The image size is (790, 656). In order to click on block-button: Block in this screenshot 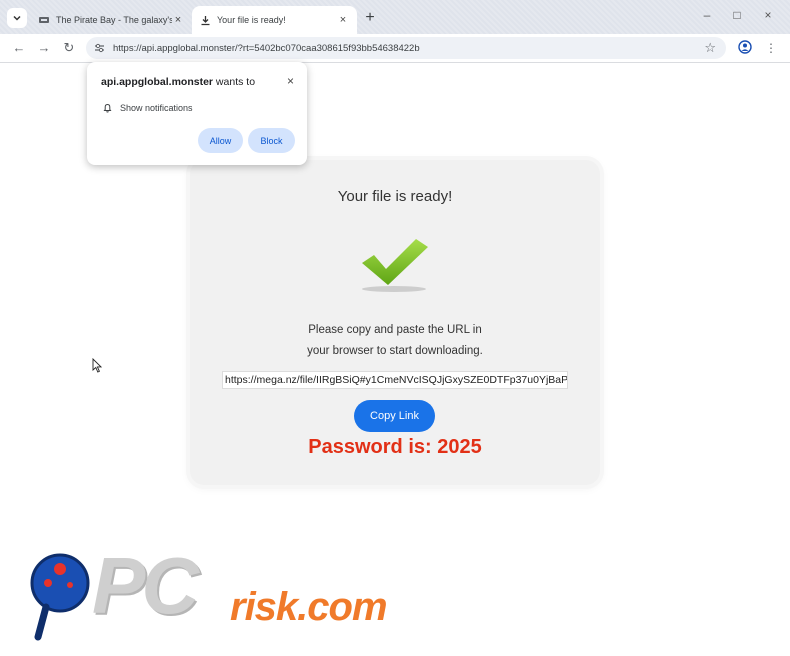, I will do `click(271, 140)`.